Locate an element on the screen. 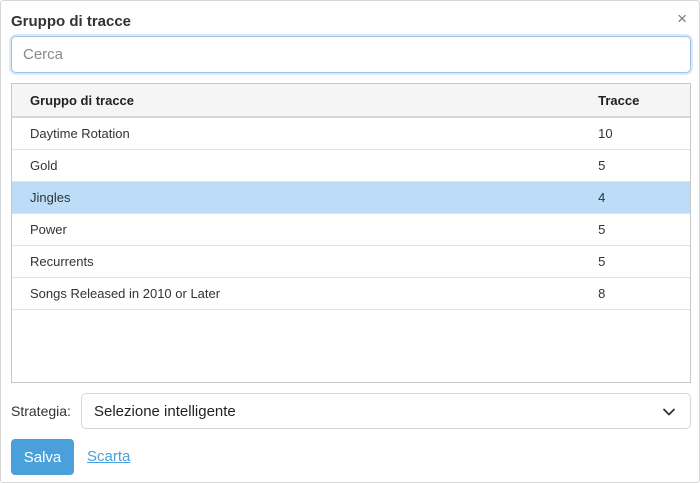 Image resolution: width=700 pixels, height=483 pixels. row-name: Jingles is located at coordinates (50, 197).